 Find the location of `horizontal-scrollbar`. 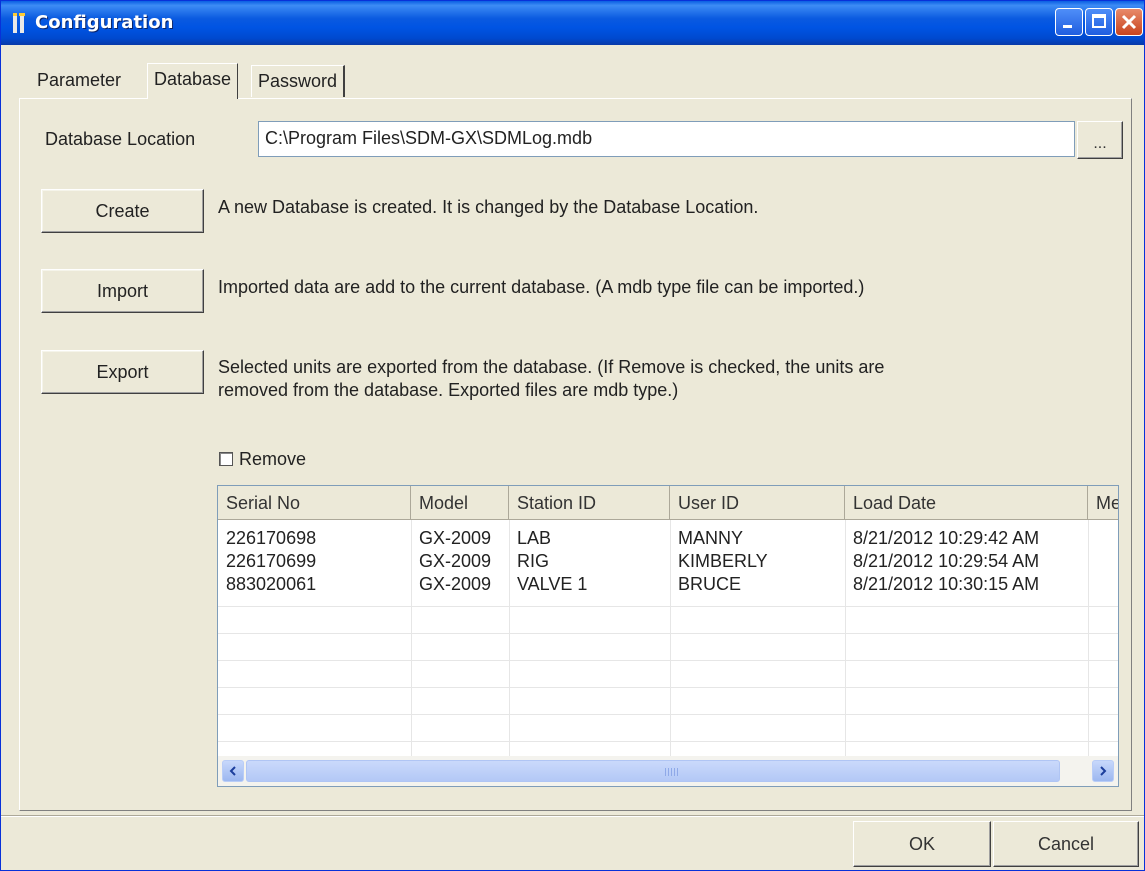

horizontal-scrollbar is located at coordinates (668, 771).